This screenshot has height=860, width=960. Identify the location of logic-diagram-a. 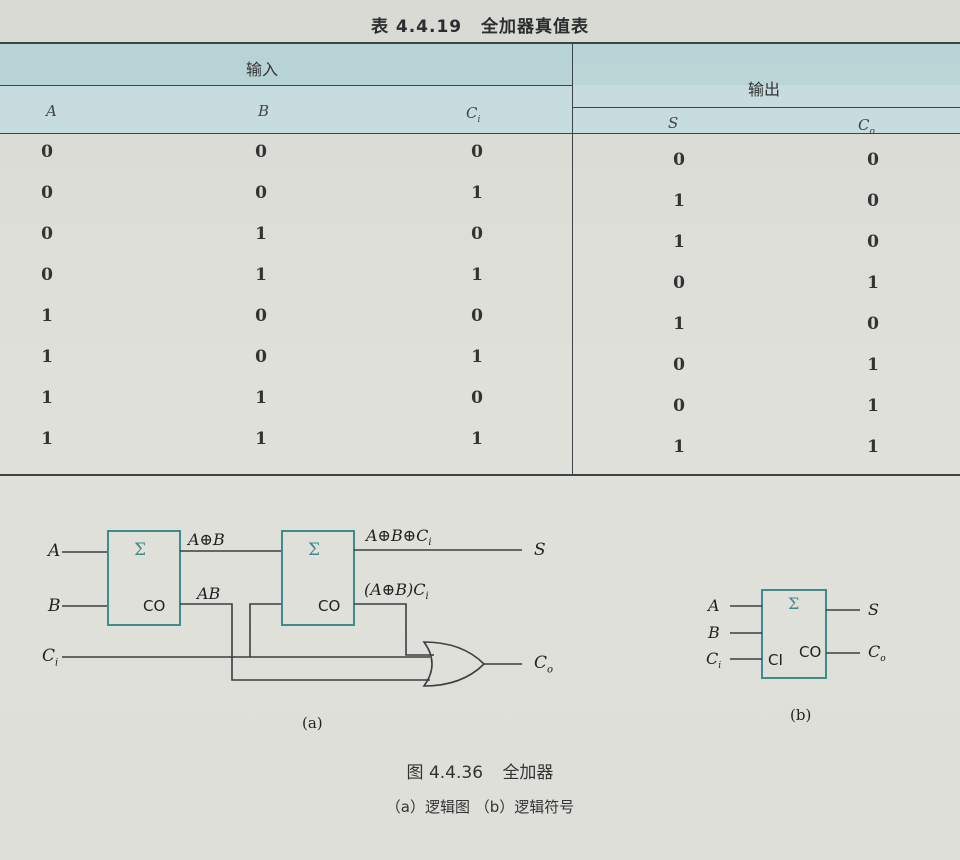
(292, 608).